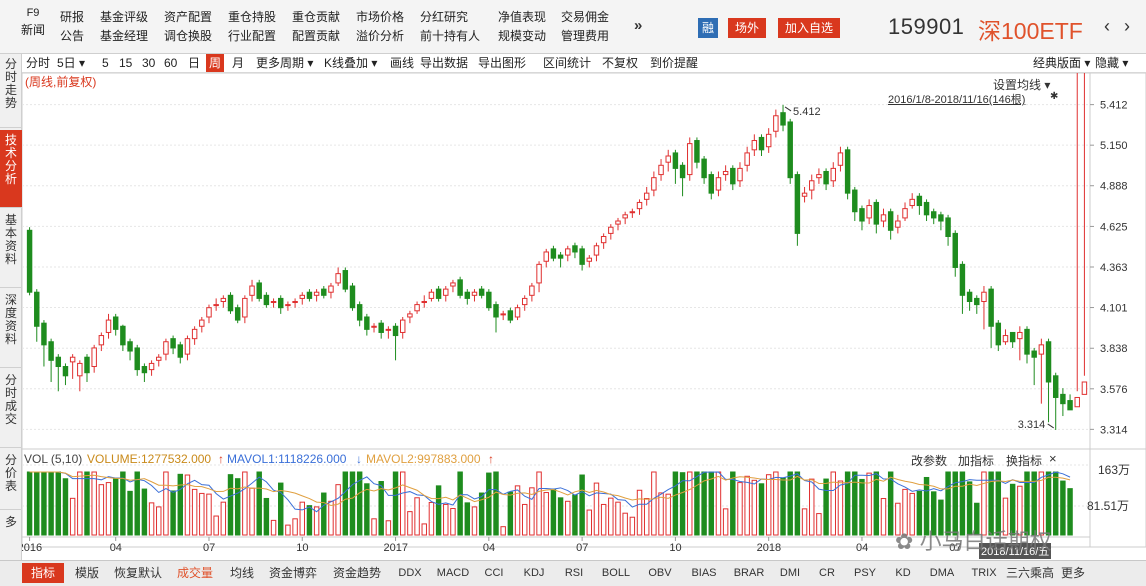 The height and width of the screenshot is (586, 1146). I want to click on indicator-tab: OBV, so click(660, 573).